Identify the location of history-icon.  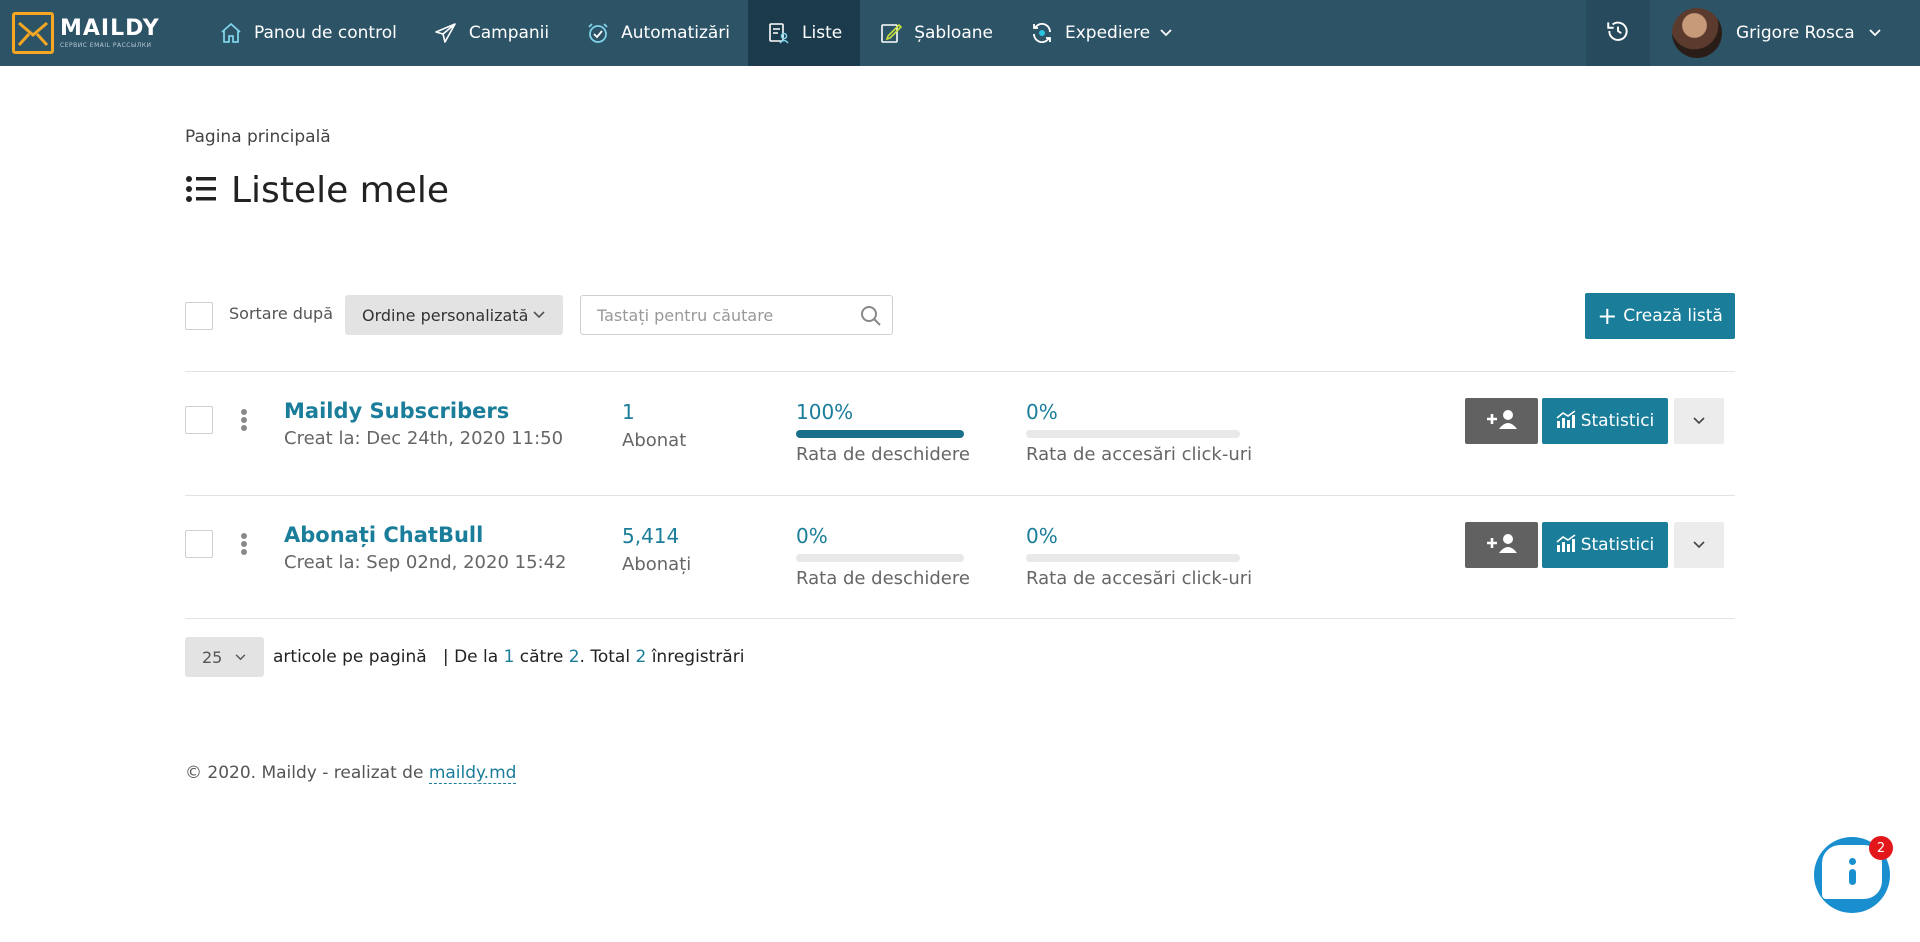
(1618, 33).